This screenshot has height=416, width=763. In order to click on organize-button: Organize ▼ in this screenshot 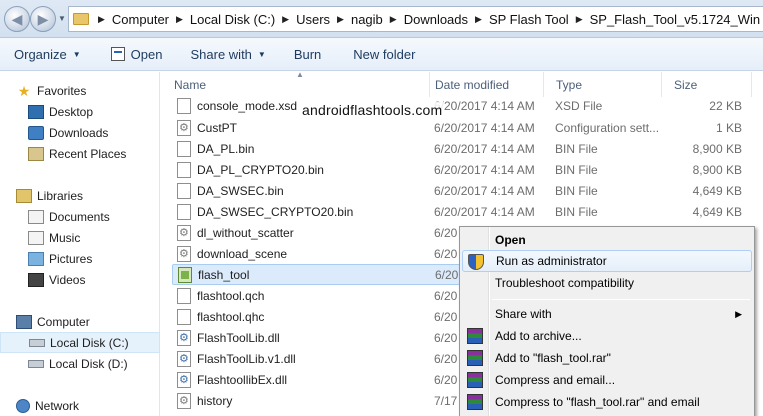, I will do `click(44, 54)`.